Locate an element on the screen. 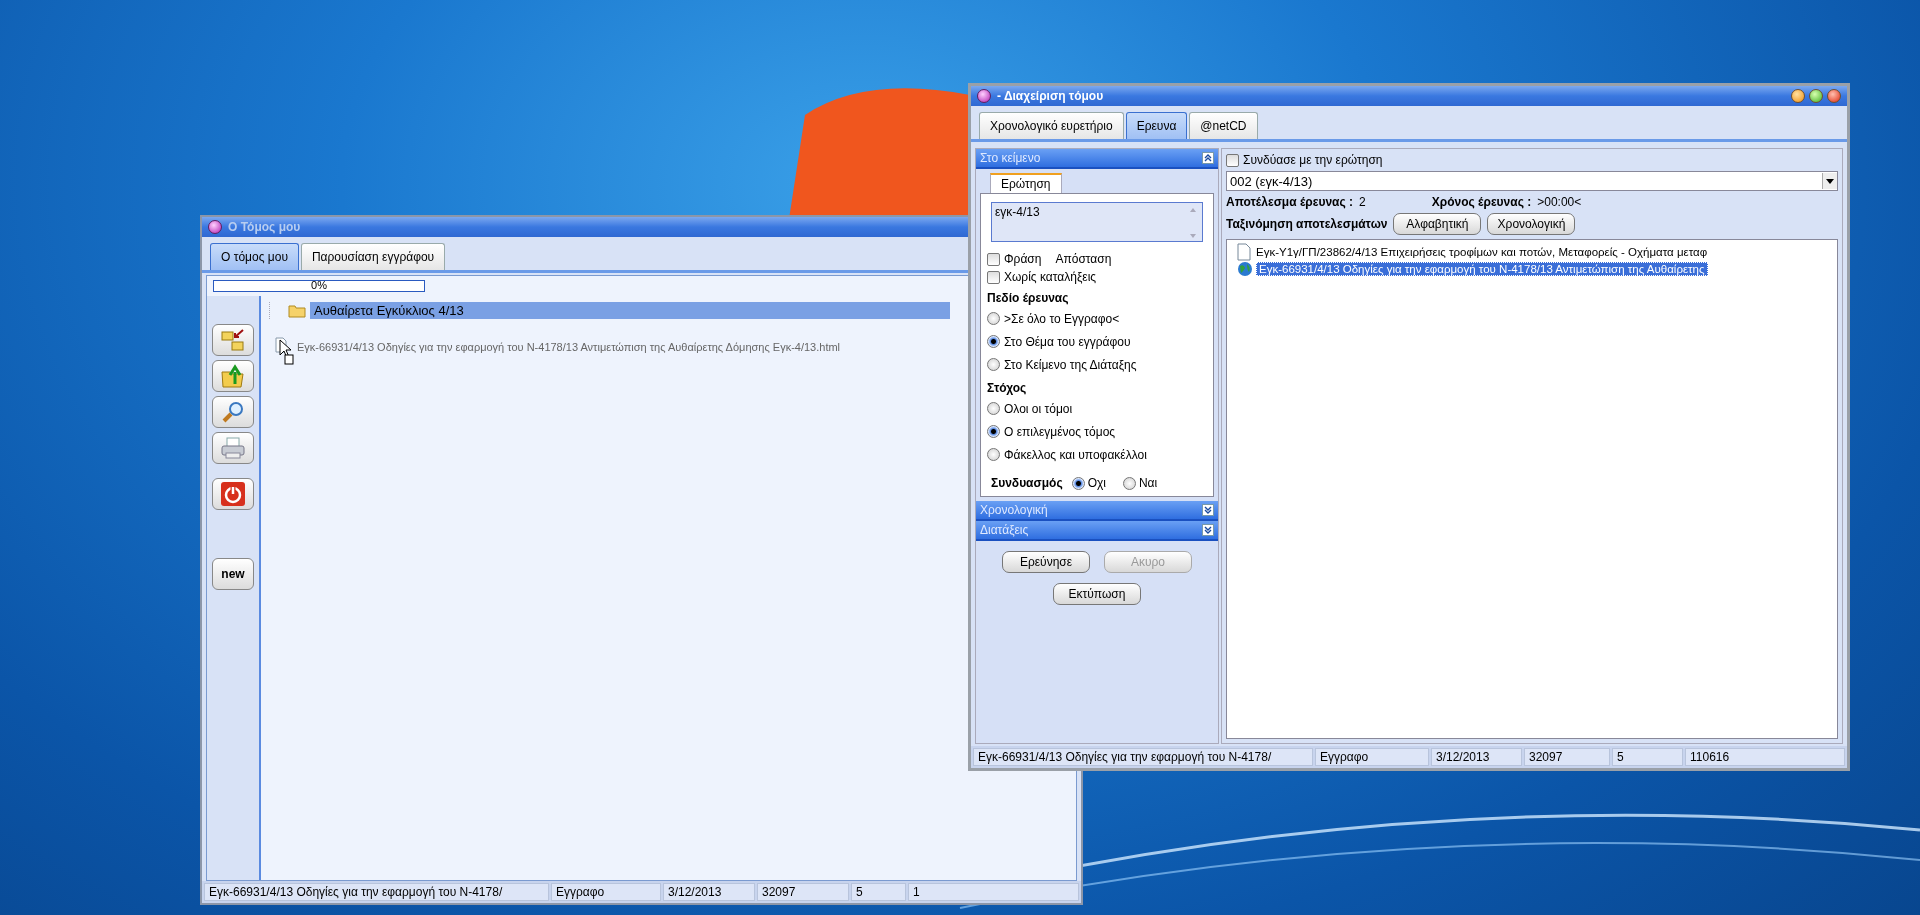 Image resolution: width=1920 pixels, height=915 pixels. mouse-pointer-icon is located at coordinates (287, 352).